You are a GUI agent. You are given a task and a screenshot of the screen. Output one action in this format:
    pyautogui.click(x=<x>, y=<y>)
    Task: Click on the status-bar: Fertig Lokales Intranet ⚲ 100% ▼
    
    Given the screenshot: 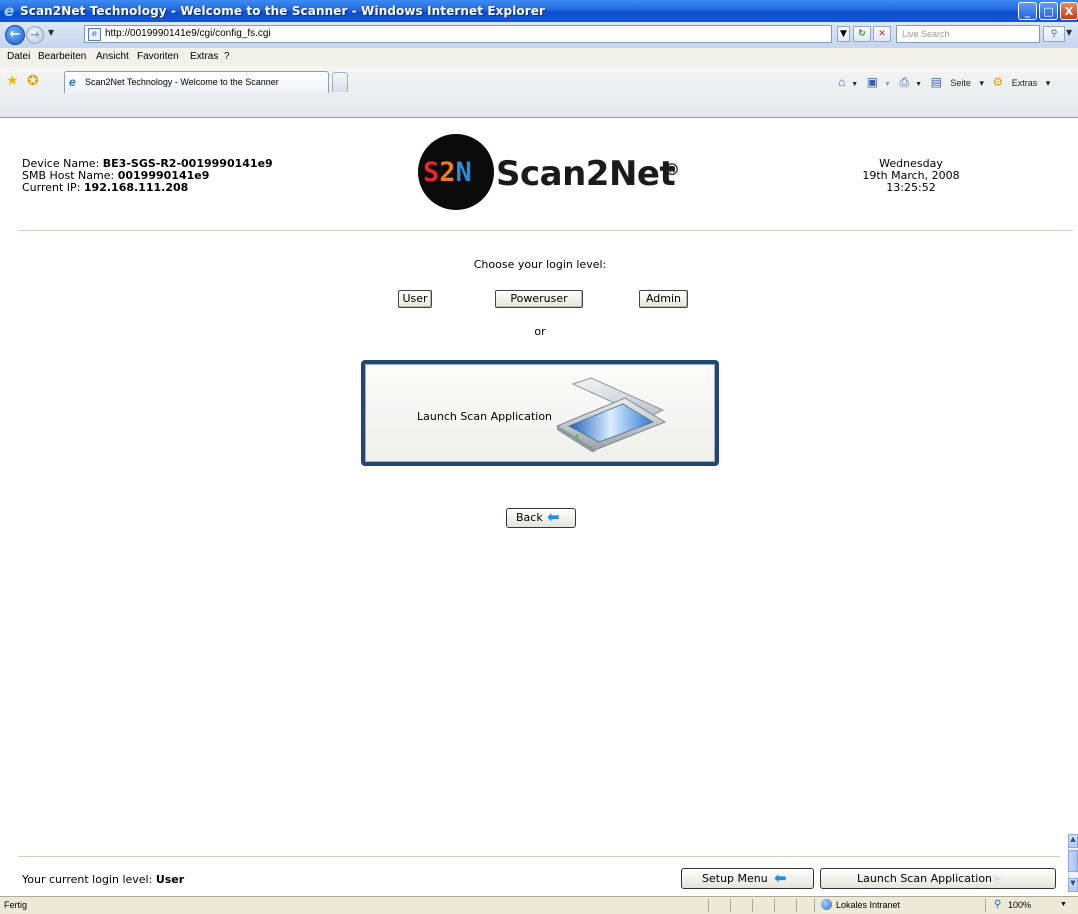 What is the action you would take?
    pyautogui.click(x=539, y=905)
    